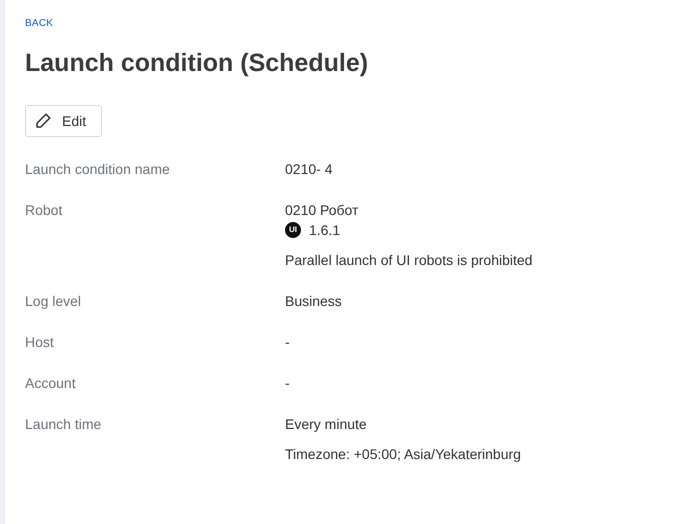  Describe the element at coordinates (40, 342) in the screenshot. I see `field-label: Host` at that location.